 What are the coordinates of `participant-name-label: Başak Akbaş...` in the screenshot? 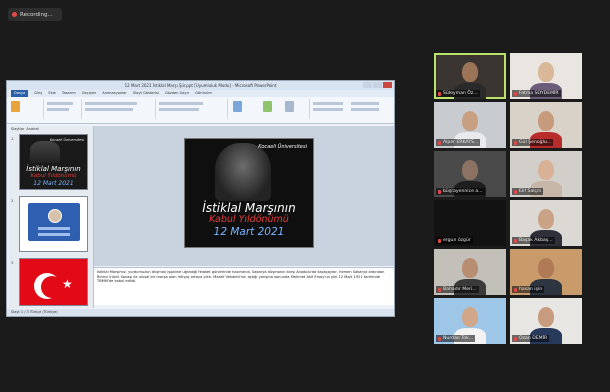 It's located at (533, 240).